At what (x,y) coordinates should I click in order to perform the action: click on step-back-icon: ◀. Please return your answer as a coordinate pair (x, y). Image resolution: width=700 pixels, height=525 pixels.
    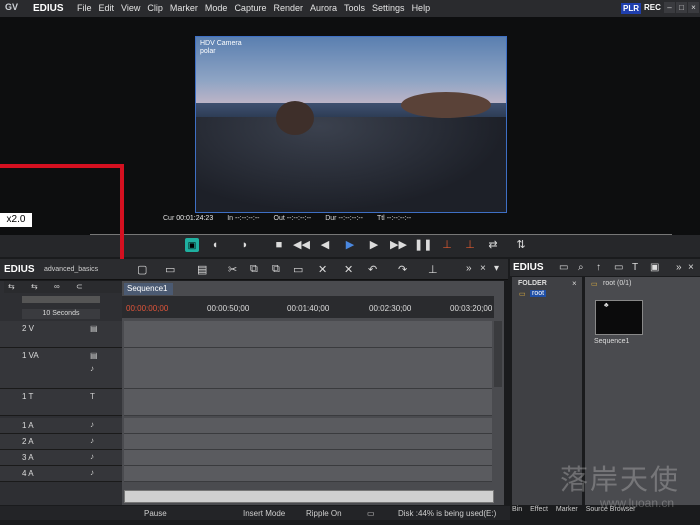
    Looking at the image, I should click on (325, 245).